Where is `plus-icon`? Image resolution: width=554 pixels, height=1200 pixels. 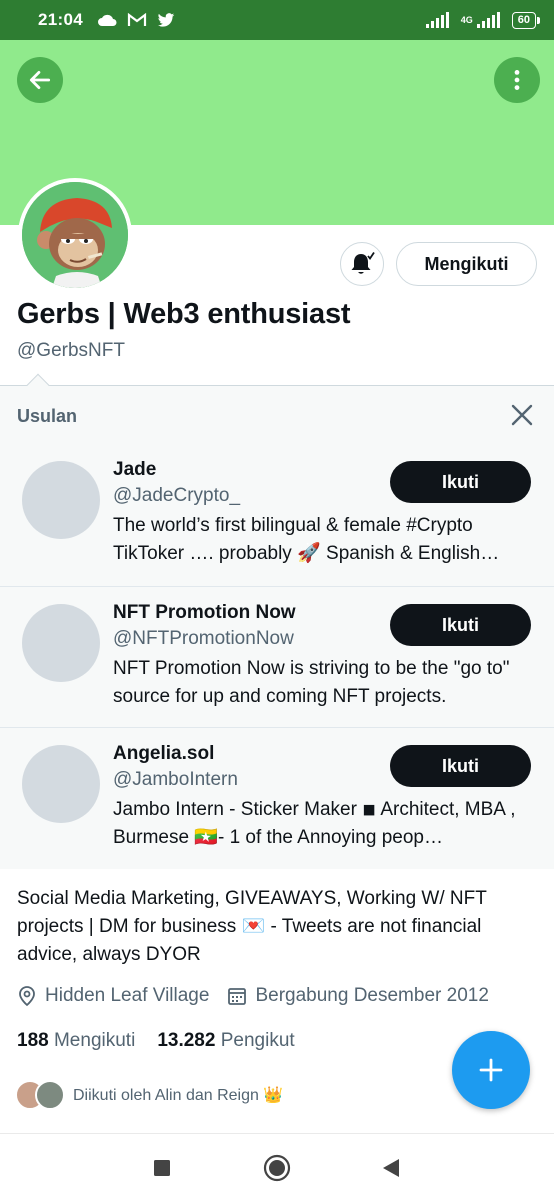
plus-icon is located at coordinates (491, 1070).